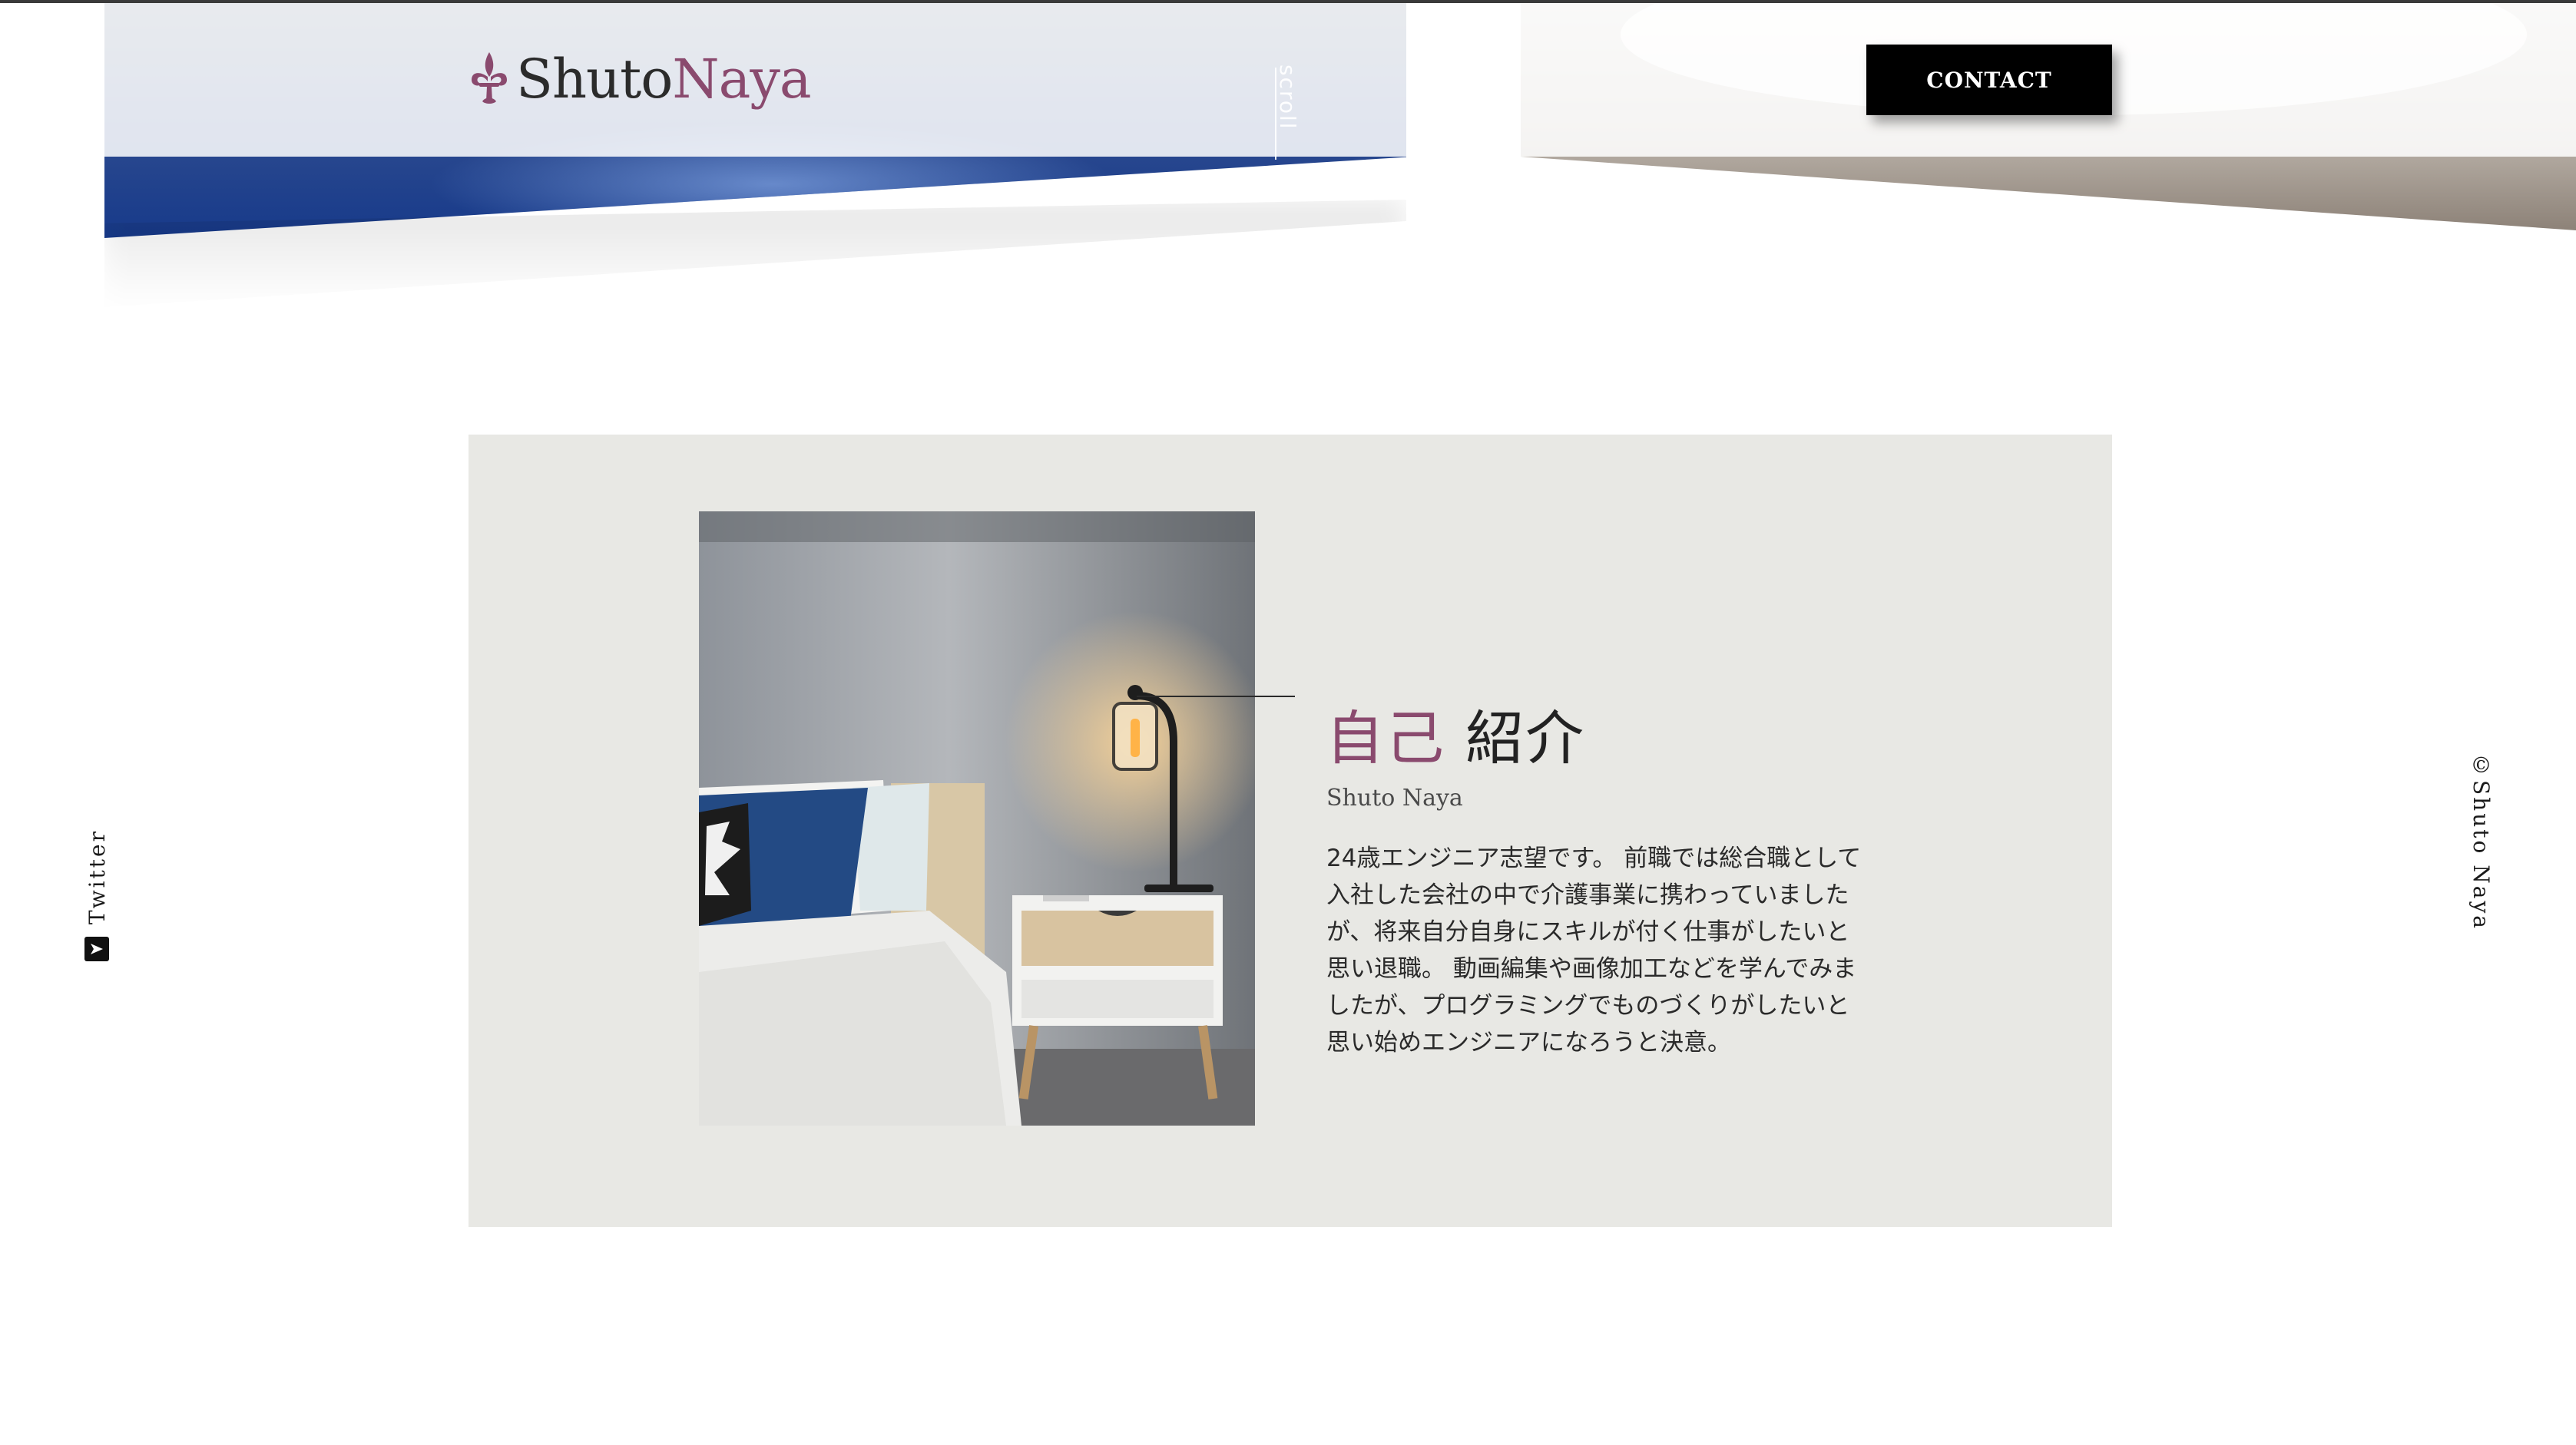  What do you see at coordinates (489, 78) in the screenshot?
I see `fleur-de-lis-icon` at bounding box center [489, 78].